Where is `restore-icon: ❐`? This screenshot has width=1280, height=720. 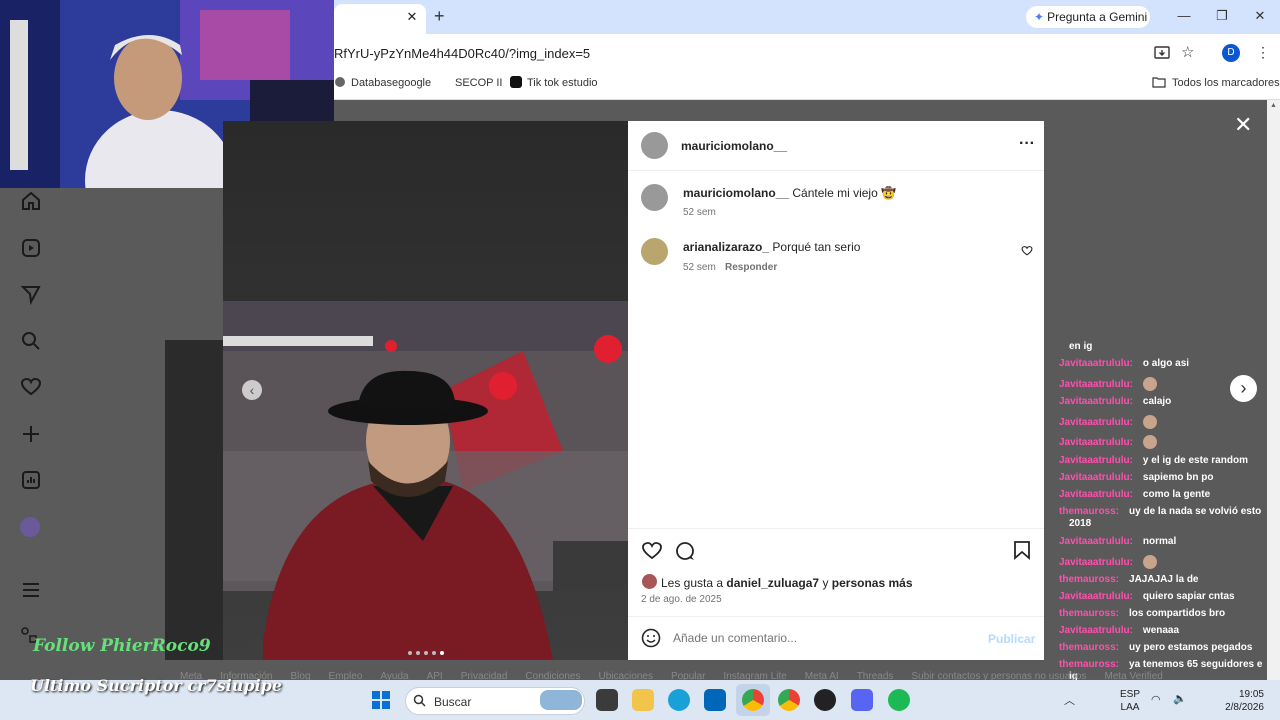 restore-icon: ❐ is located at coordinates (1222, 16).